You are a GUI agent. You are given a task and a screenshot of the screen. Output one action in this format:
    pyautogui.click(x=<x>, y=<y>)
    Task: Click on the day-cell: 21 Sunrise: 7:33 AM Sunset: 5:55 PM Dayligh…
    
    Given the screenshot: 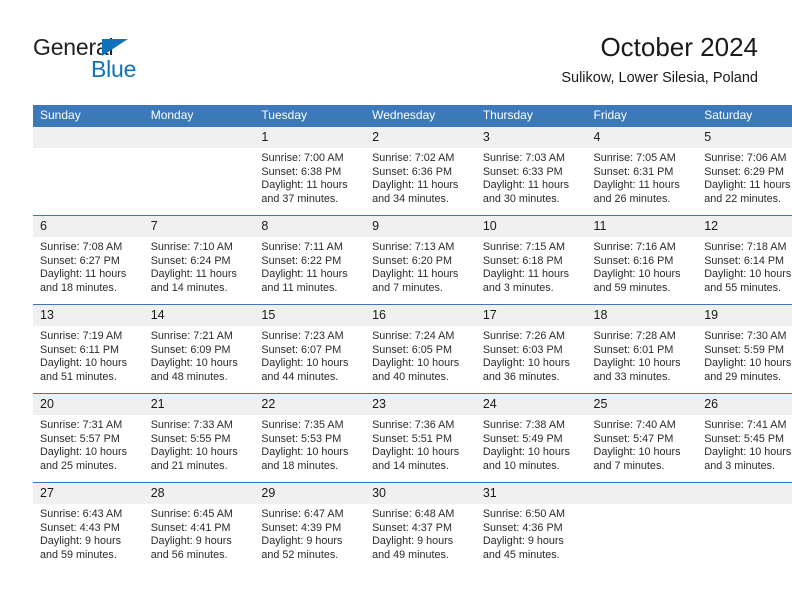 What is the action you would take?
    pyautogui.click(x=199, y=438)
    